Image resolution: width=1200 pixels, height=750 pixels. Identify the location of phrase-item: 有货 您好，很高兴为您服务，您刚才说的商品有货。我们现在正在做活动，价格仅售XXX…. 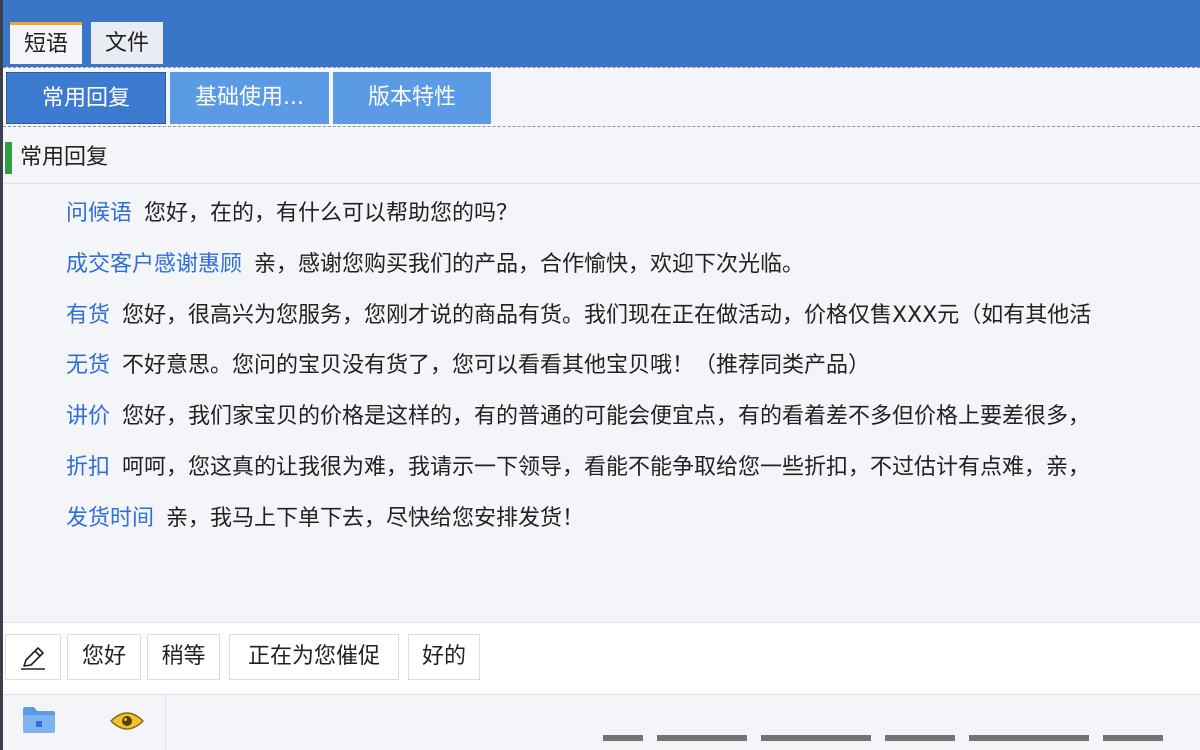
(578, 316).